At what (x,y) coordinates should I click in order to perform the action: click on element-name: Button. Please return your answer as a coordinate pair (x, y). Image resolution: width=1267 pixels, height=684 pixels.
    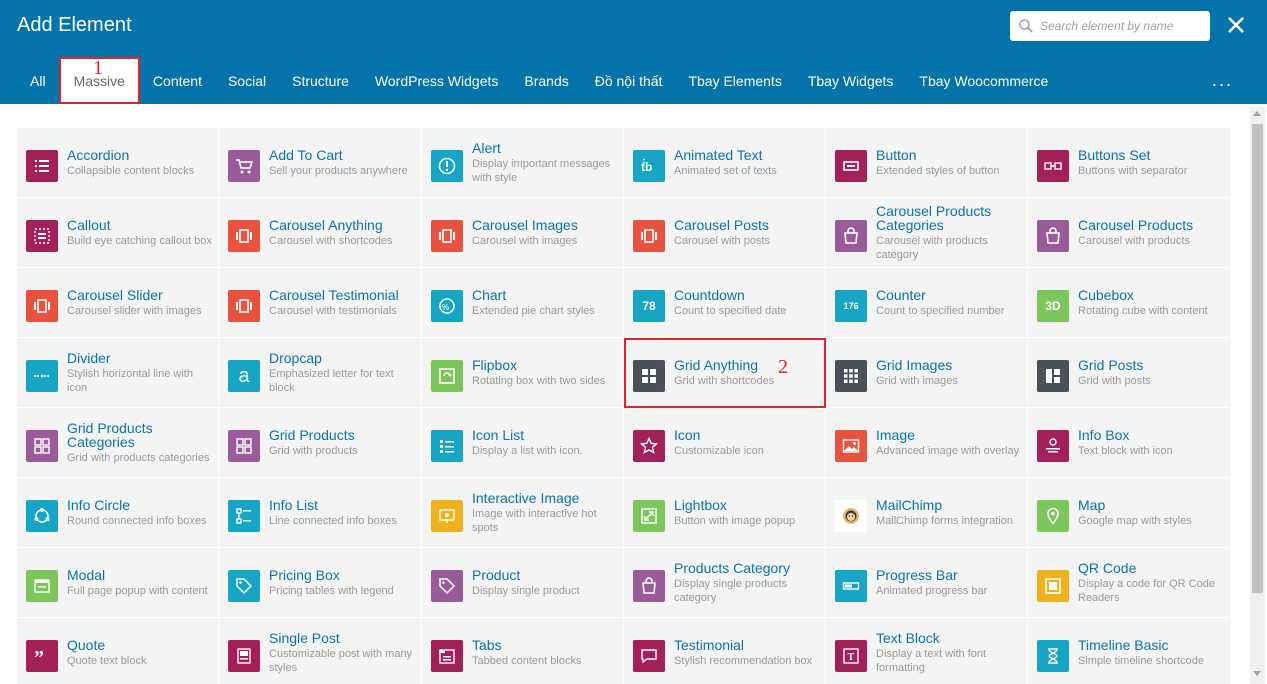
    Looking at the image, I should click on (896, 154).